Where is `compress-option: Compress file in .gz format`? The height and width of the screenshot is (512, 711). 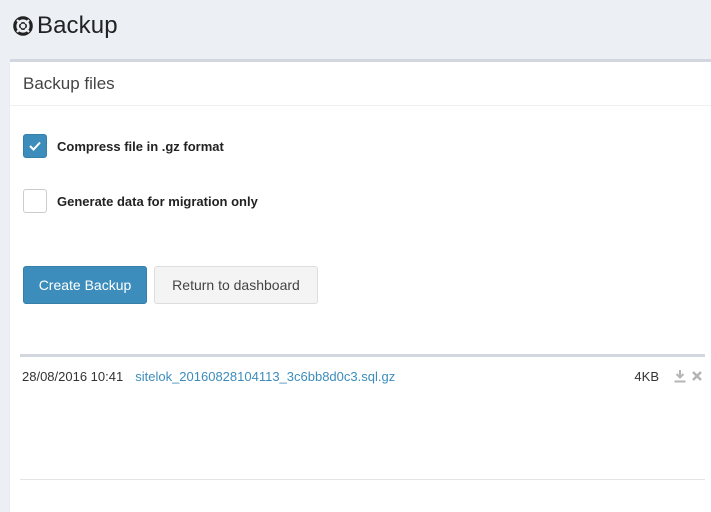 compress-option: Compress file in .gz format is located at coordinates (123, 146).